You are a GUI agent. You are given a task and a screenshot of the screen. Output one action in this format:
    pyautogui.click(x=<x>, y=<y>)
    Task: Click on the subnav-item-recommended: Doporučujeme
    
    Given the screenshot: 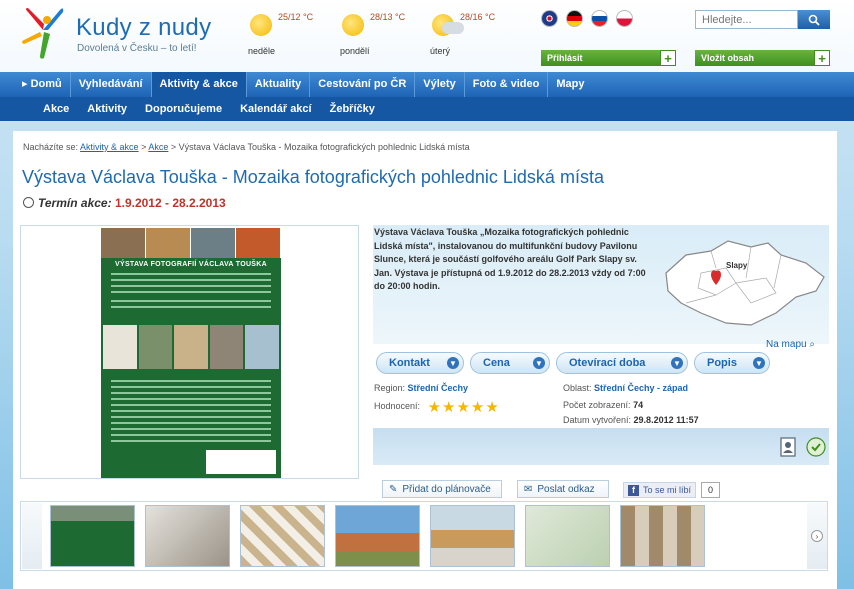 What is the action you would take?
    pyautogui.click(x=183, y=109)
    